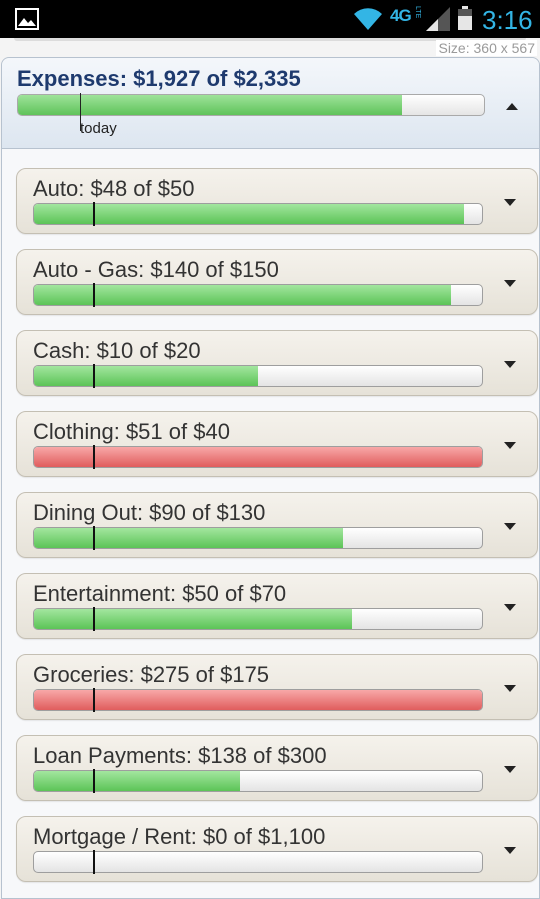  I want to click on expenses-summary-header: Expenses: $1,927 of $2,335 today, so click(270, 103).